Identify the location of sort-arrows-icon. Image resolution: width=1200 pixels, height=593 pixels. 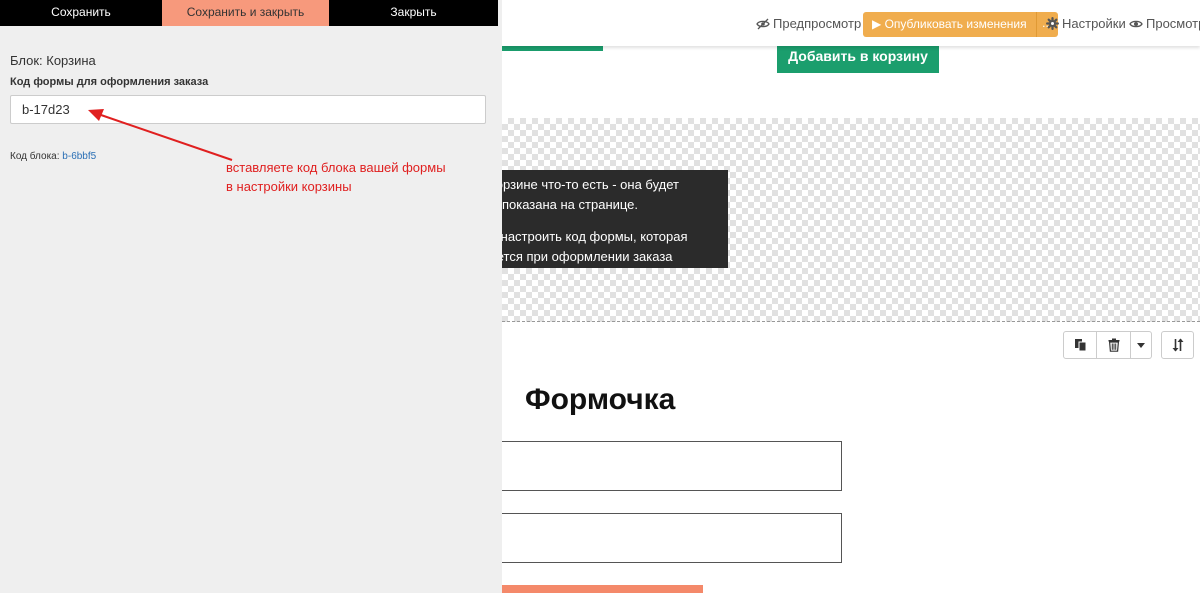
(1177, 345).